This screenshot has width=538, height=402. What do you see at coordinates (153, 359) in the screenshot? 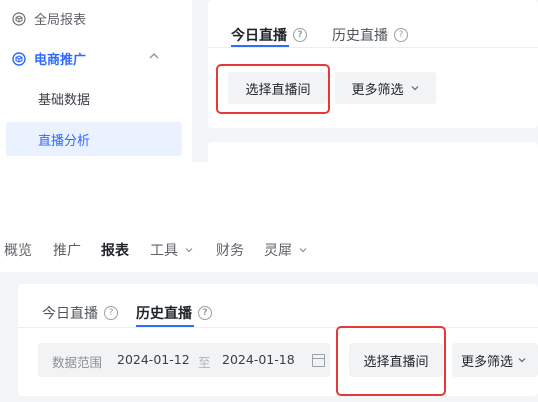
I see `date-start: 2024-01-12` at bounding box center [153, 359].